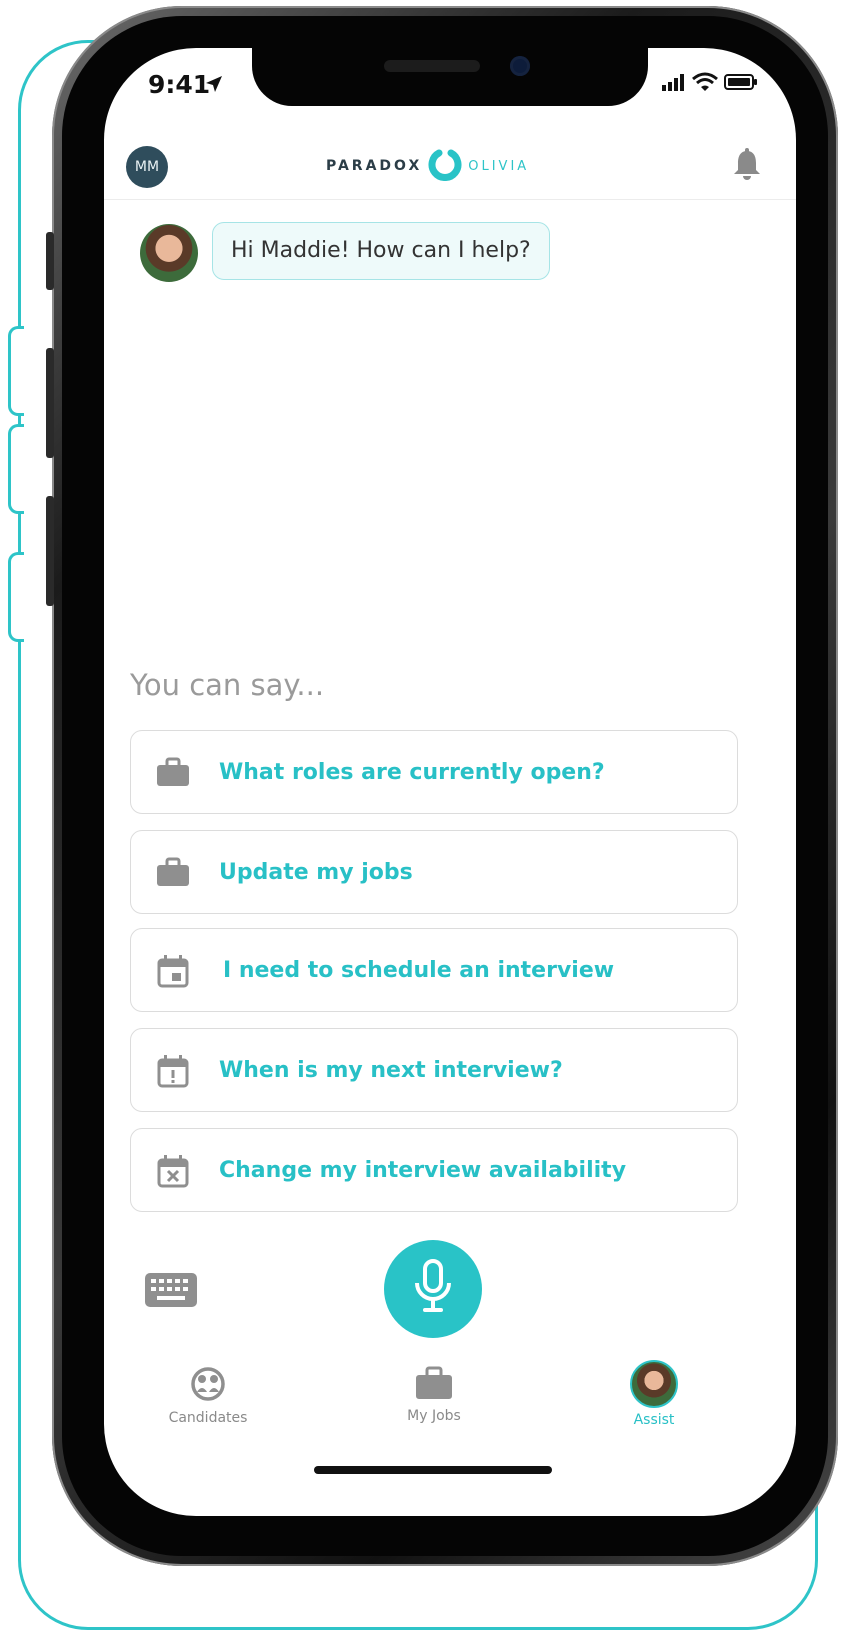 This screenshot has width=842, height=1633. What do you see at coordinates (381, 251) in the screenshot?
I see `chat-message-bubble: Hi Maddie! How can I help?` at bounding box center [381, 251].